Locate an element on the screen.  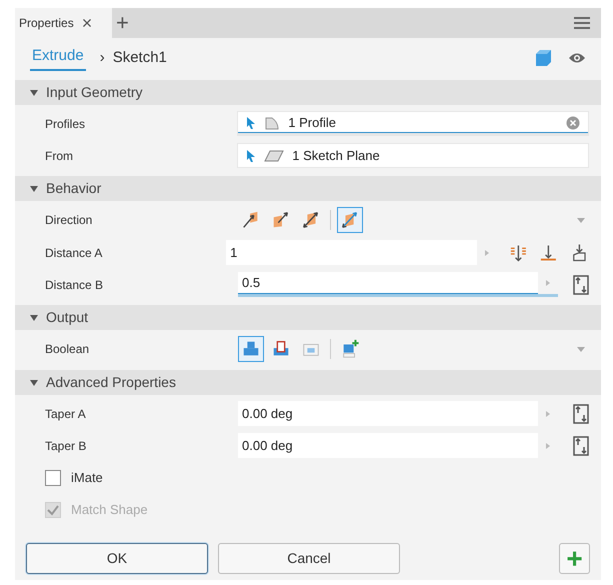
field-label: From is located at coordinates (59, 156).